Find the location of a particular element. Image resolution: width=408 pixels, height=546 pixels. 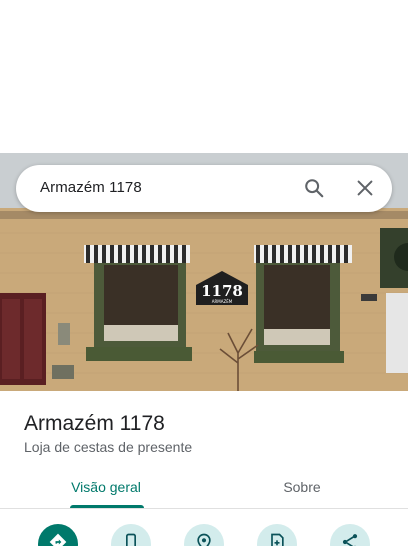

save-button is located at coordinates (277, 535).